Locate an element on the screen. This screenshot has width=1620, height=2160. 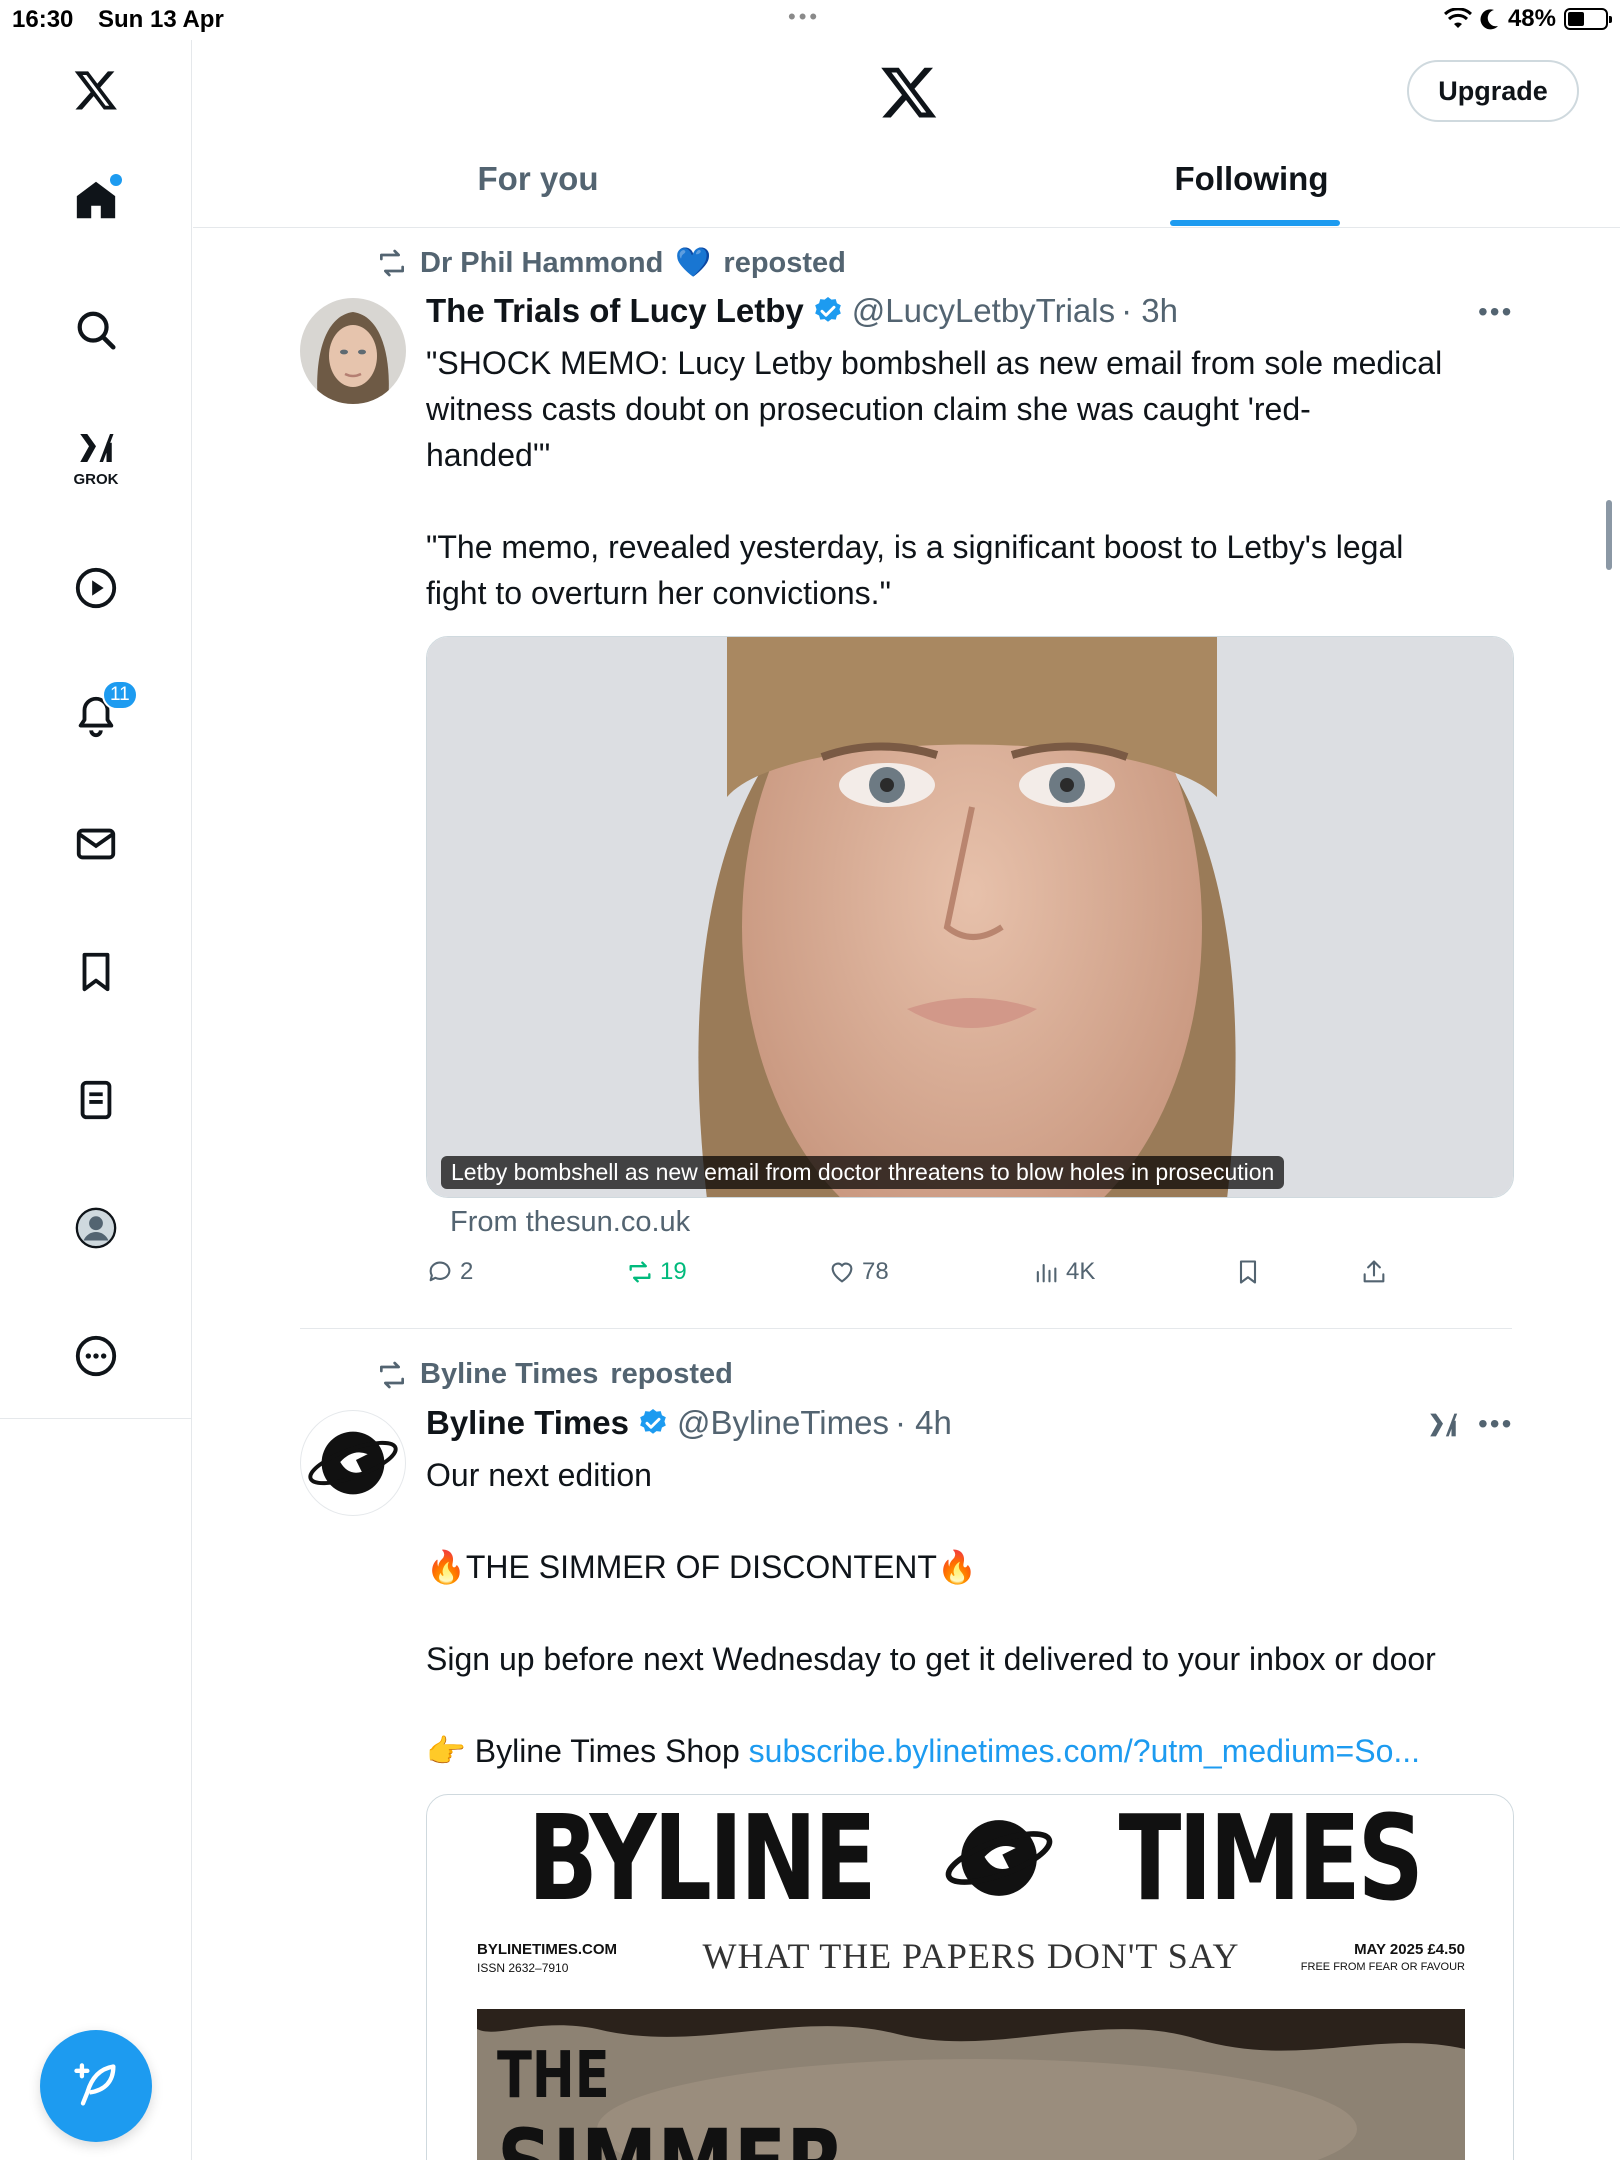
messages-icon is located at coordinates (96, 844).